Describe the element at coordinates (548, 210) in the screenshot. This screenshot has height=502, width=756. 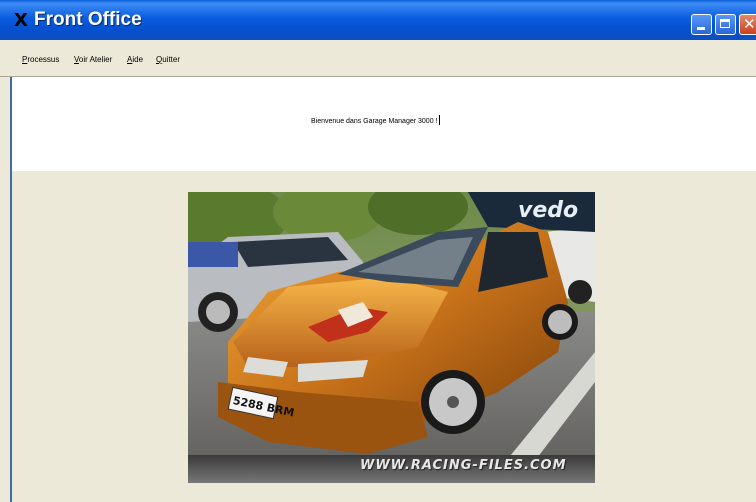
I see `banner-text: vedo` at that location.